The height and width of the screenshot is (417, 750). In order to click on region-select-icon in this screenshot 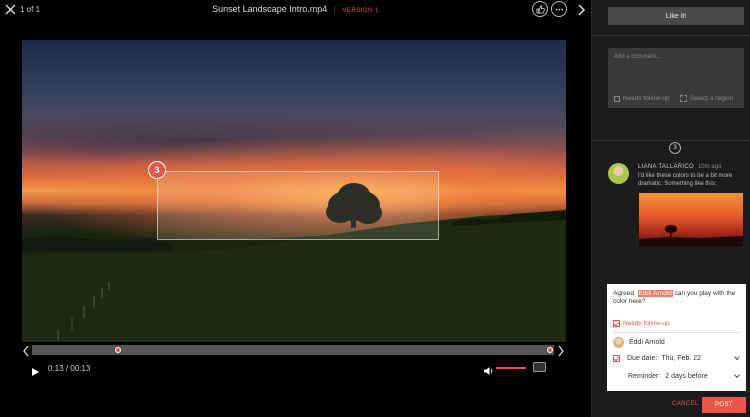, I will do `click(683, 98)`.